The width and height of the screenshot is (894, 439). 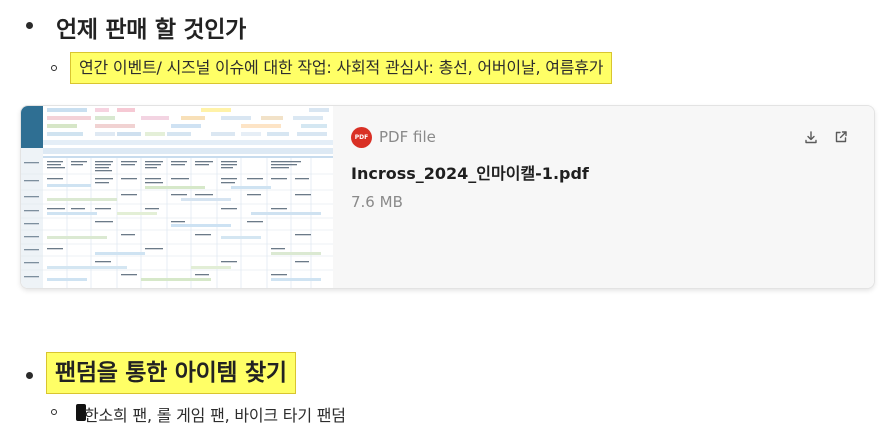 I want to click on open-external-icon, so click(x=841, y=137).